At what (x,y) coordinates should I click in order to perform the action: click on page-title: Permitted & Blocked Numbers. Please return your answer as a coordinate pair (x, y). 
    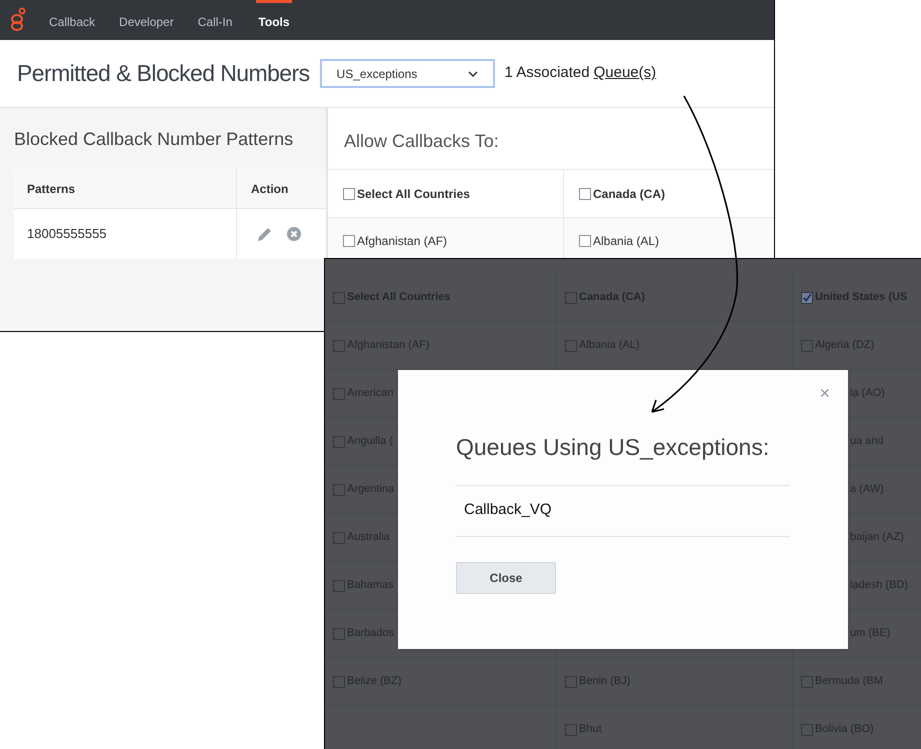
    Looking at the image, I should click on (163, 73).